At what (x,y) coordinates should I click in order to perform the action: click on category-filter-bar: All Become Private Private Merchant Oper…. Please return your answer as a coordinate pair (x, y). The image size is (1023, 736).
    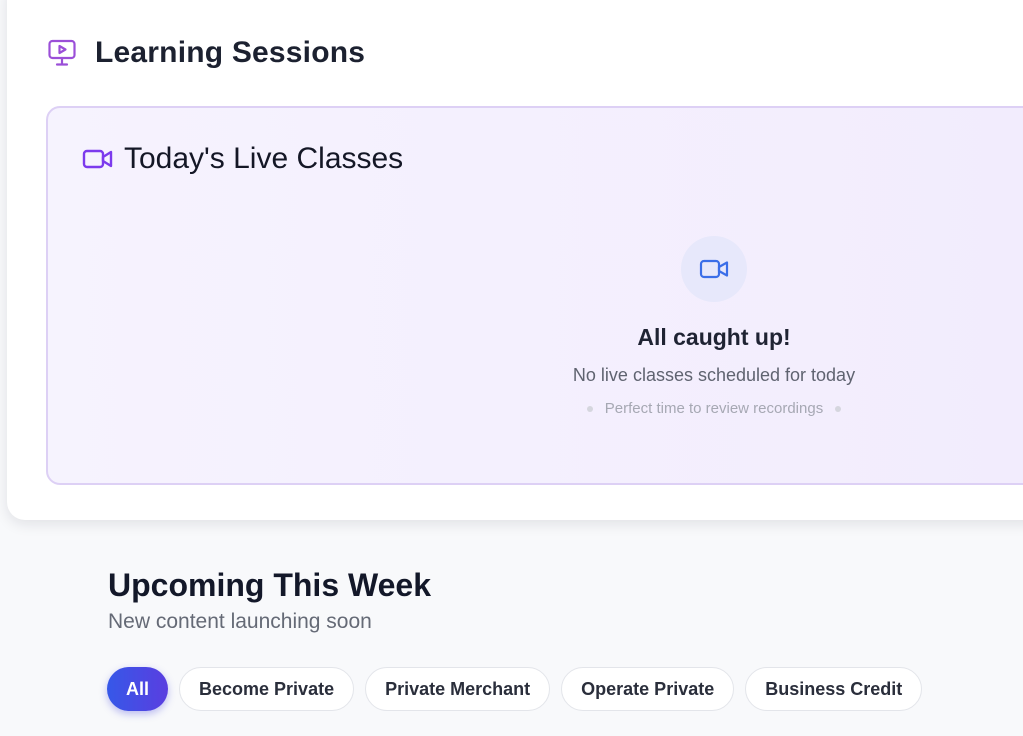
    Looking at the image, I should click on (520, 689).